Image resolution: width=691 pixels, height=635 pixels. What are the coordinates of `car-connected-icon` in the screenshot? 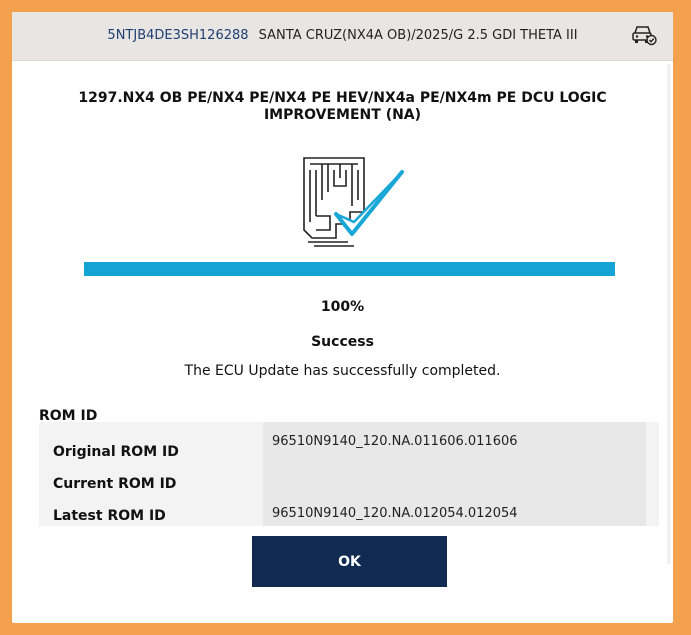 It's located at (644, 35).